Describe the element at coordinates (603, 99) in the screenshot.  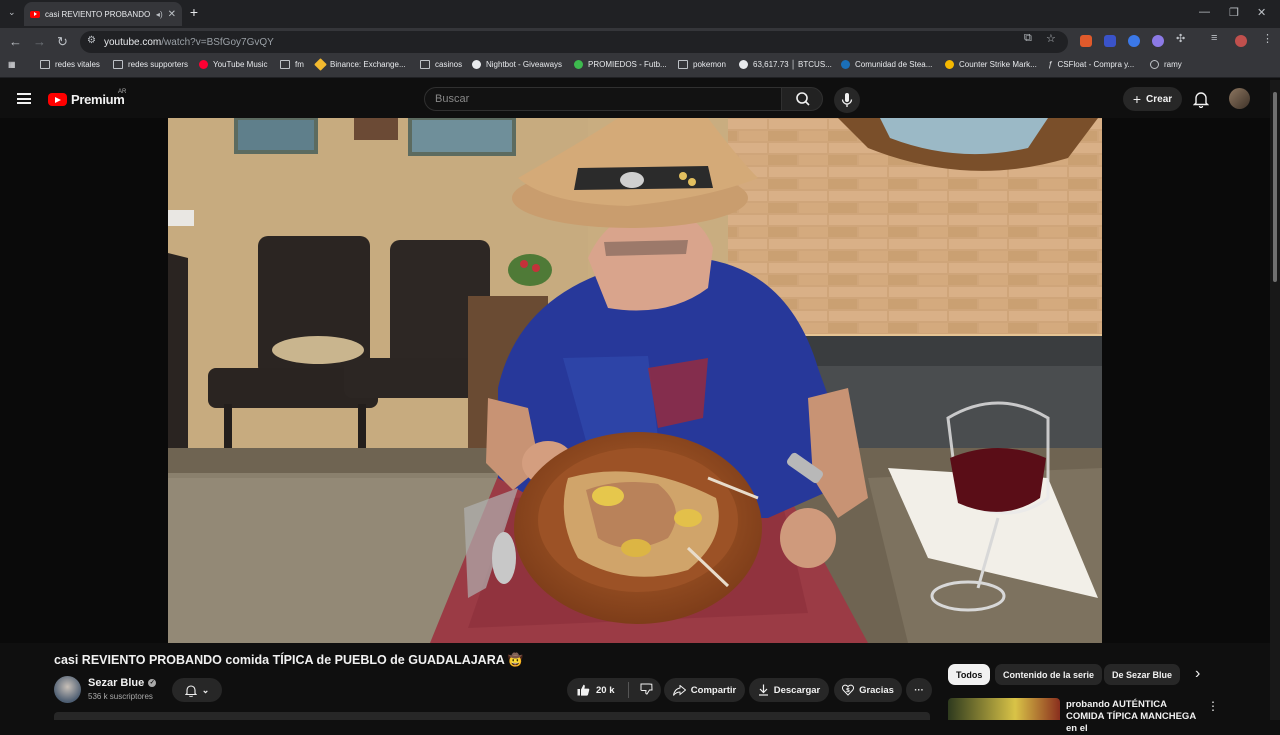
I see `search-input: Buscar` at that location.